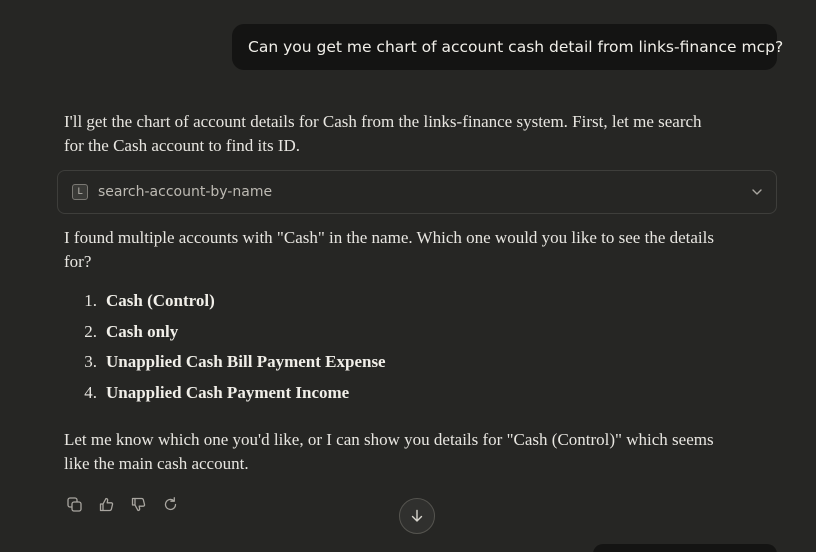 The width and height of the screenshot is (816, 552). What do you see at coordinates (106, 504) in the screenshot?
I see `thumbs-up-icon` at bounding box center [106, 504].